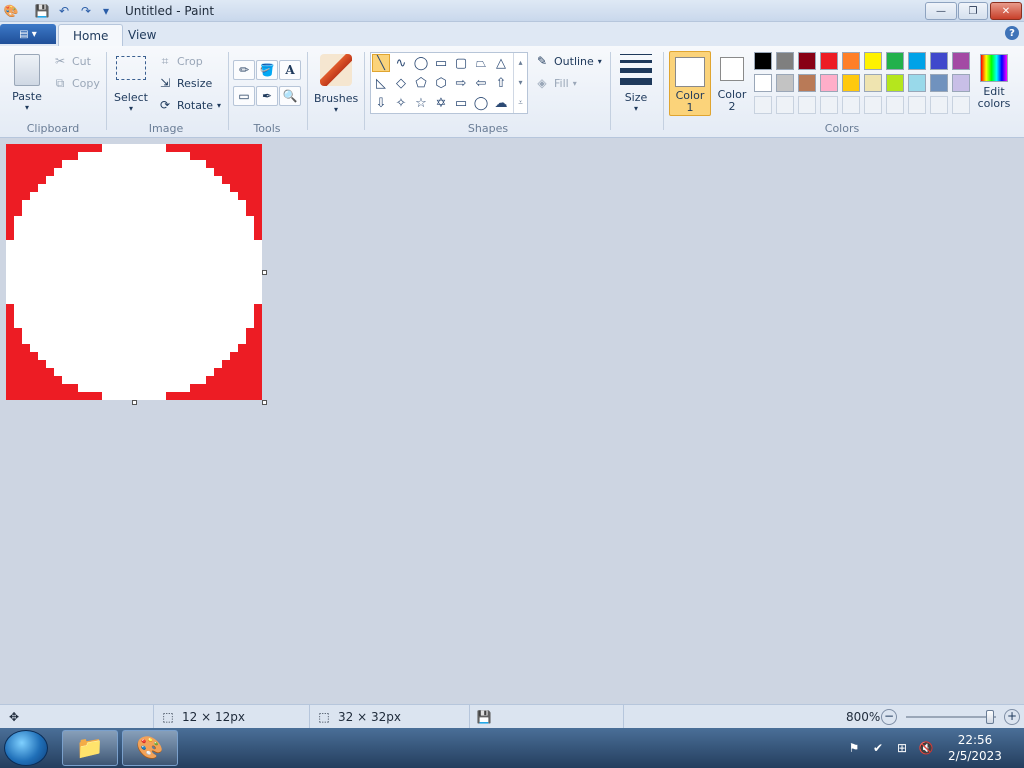 This screenshot has height=768, width=1024. Describe the element at coordinates (461, 63) in the screenshot. I see `rounded-rectangle-shape-icon: ▢` at that location.